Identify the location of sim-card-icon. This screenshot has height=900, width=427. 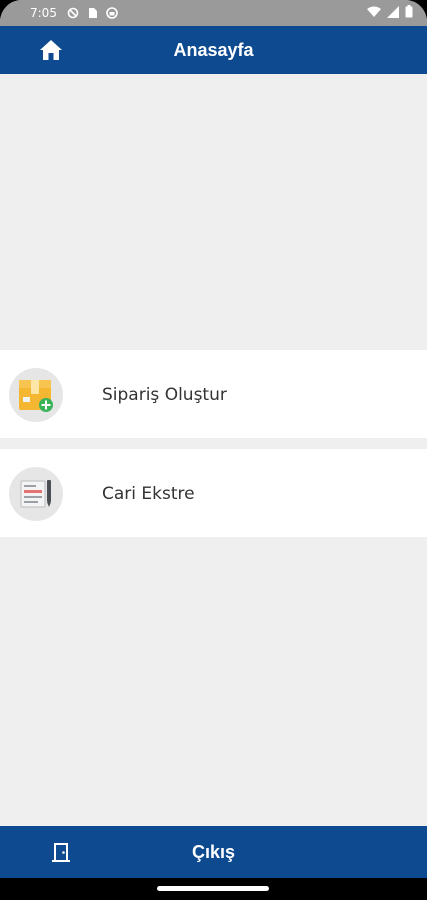
(92, 13).